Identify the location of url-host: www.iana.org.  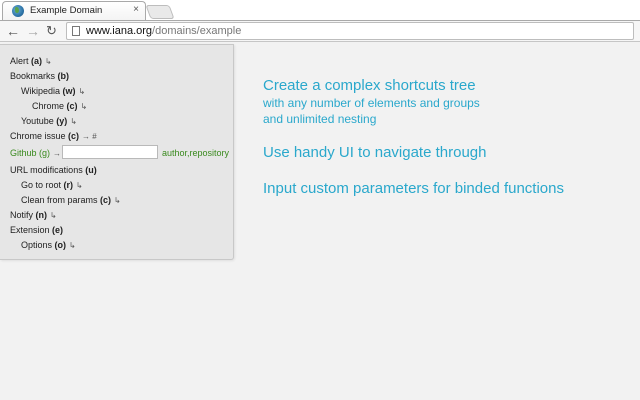
(119, 31).